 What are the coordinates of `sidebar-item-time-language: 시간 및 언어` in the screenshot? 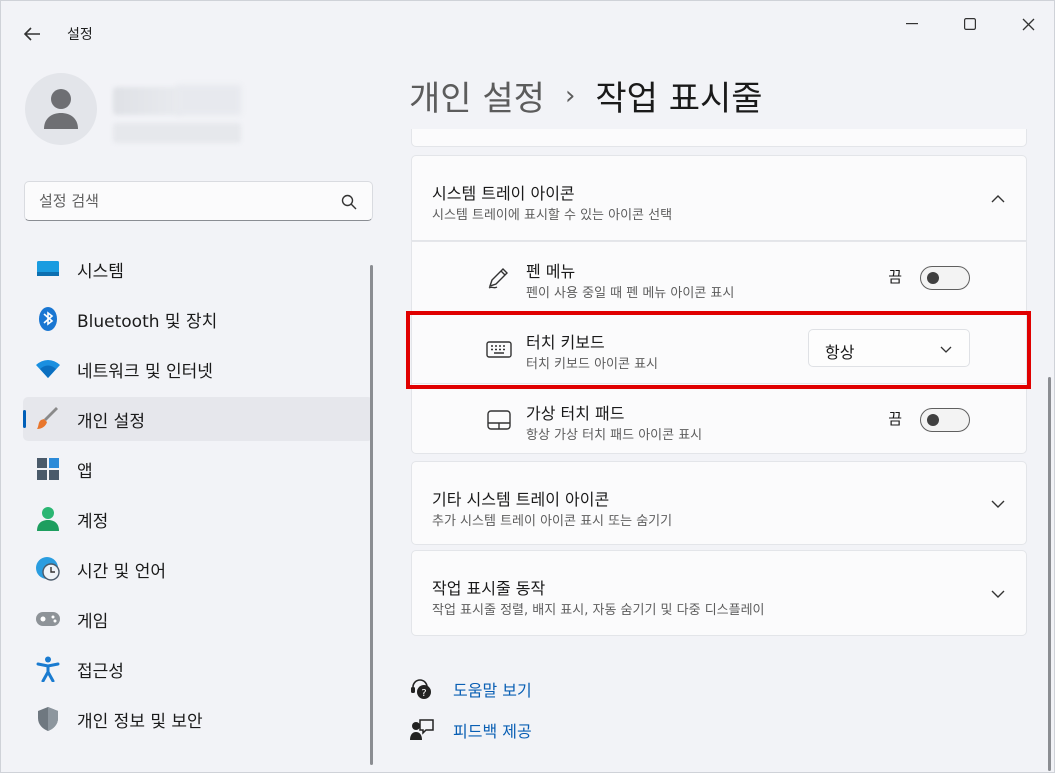 It's located at (198, 569).